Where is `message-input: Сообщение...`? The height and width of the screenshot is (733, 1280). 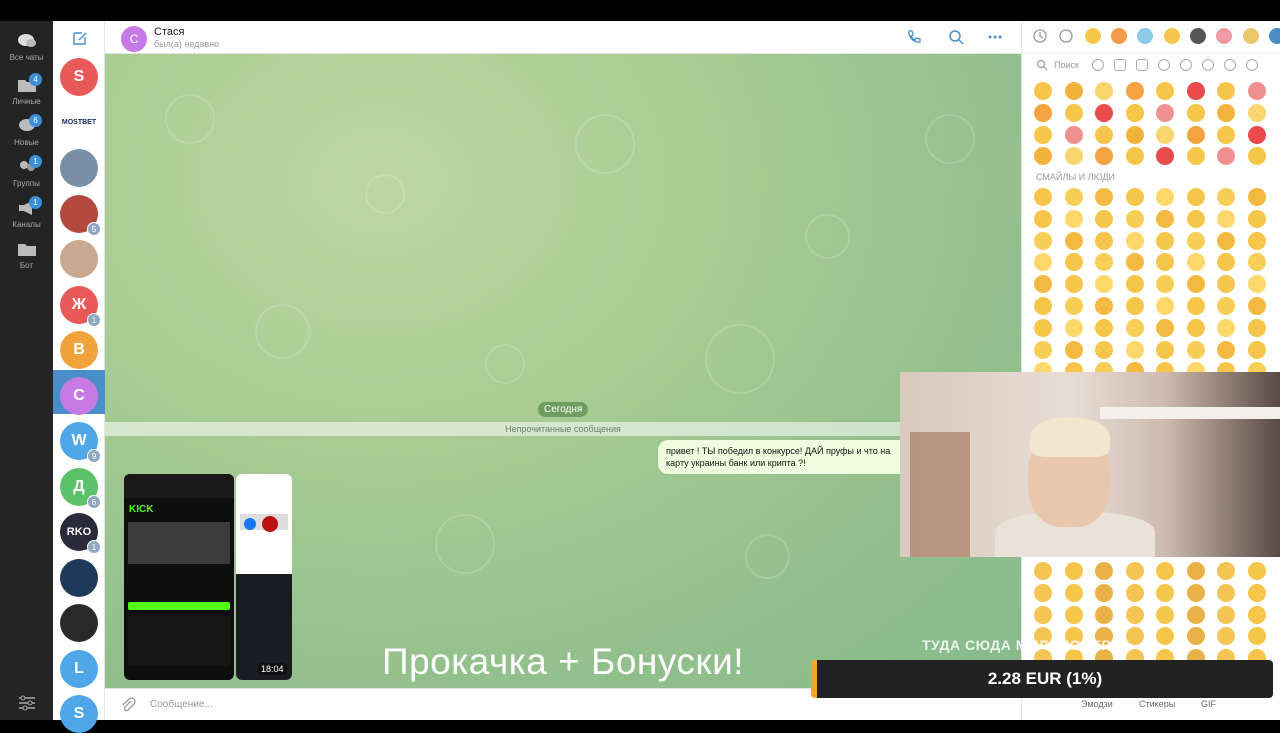 message-input: Сообщение... is located at coordinates (181, 704).